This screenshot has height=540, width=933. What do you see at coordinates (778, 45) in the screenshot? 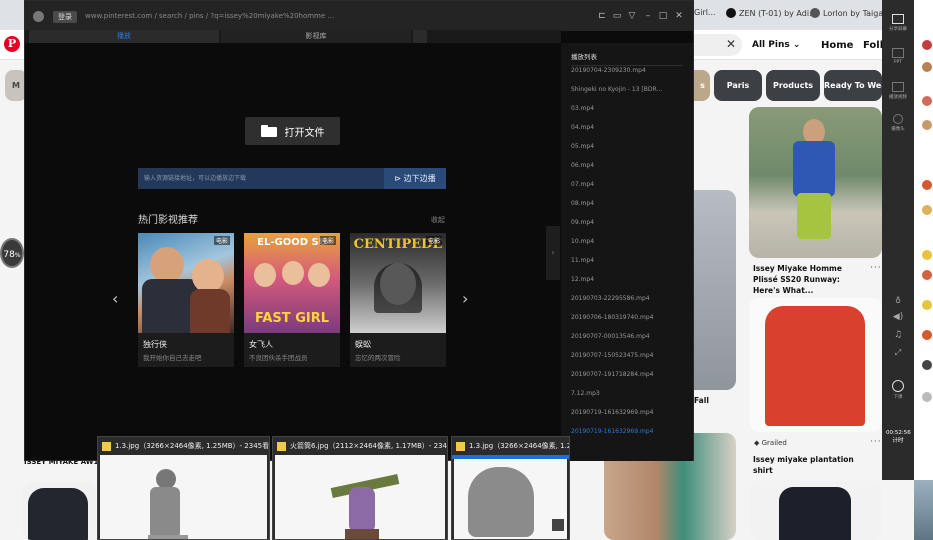
I see `all-pins-dropdown: All Pins ⌄` at bounding box center [778, 45].